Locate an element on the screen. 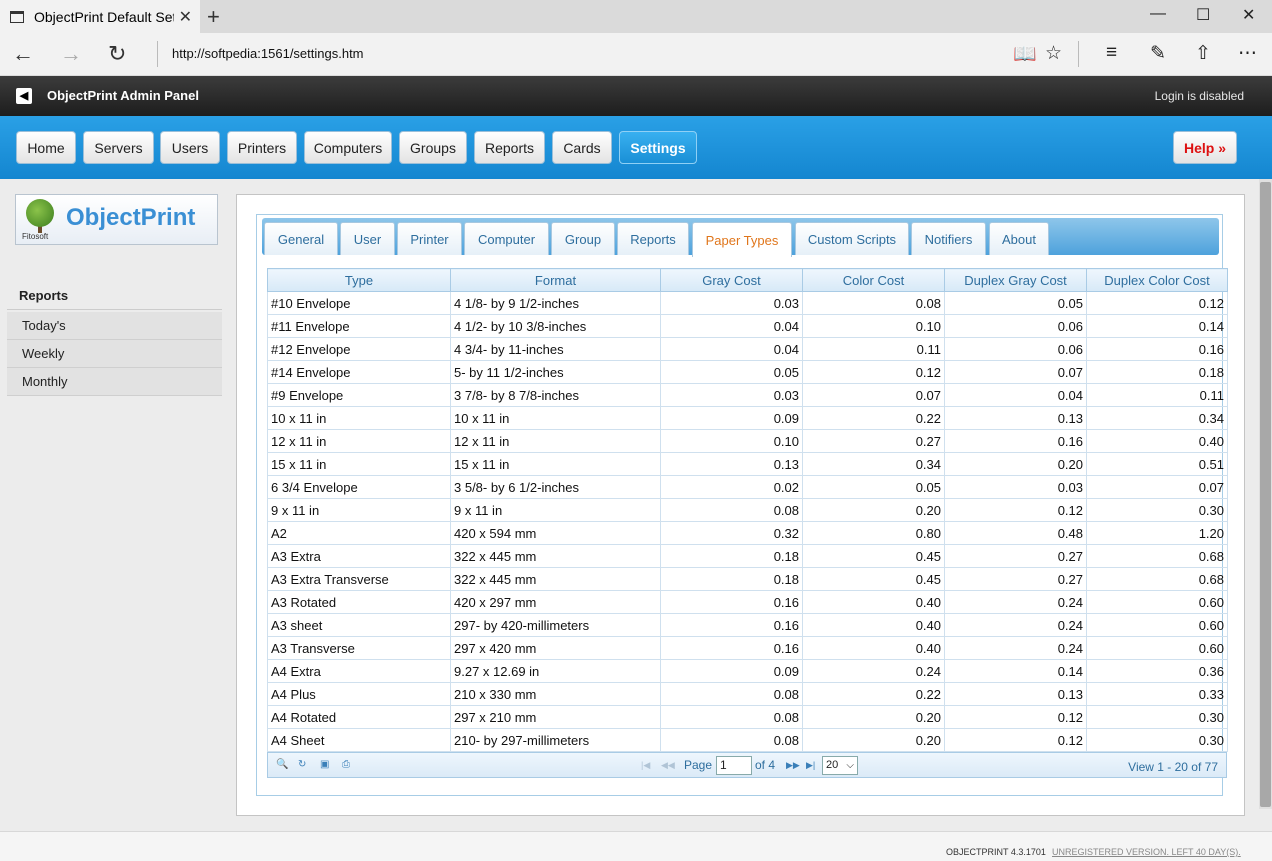 Image resolution: width=1272 pixels, height=861 pixels. tab-custom-scripts: Custom Scripts is located at coordinates (852, 238).